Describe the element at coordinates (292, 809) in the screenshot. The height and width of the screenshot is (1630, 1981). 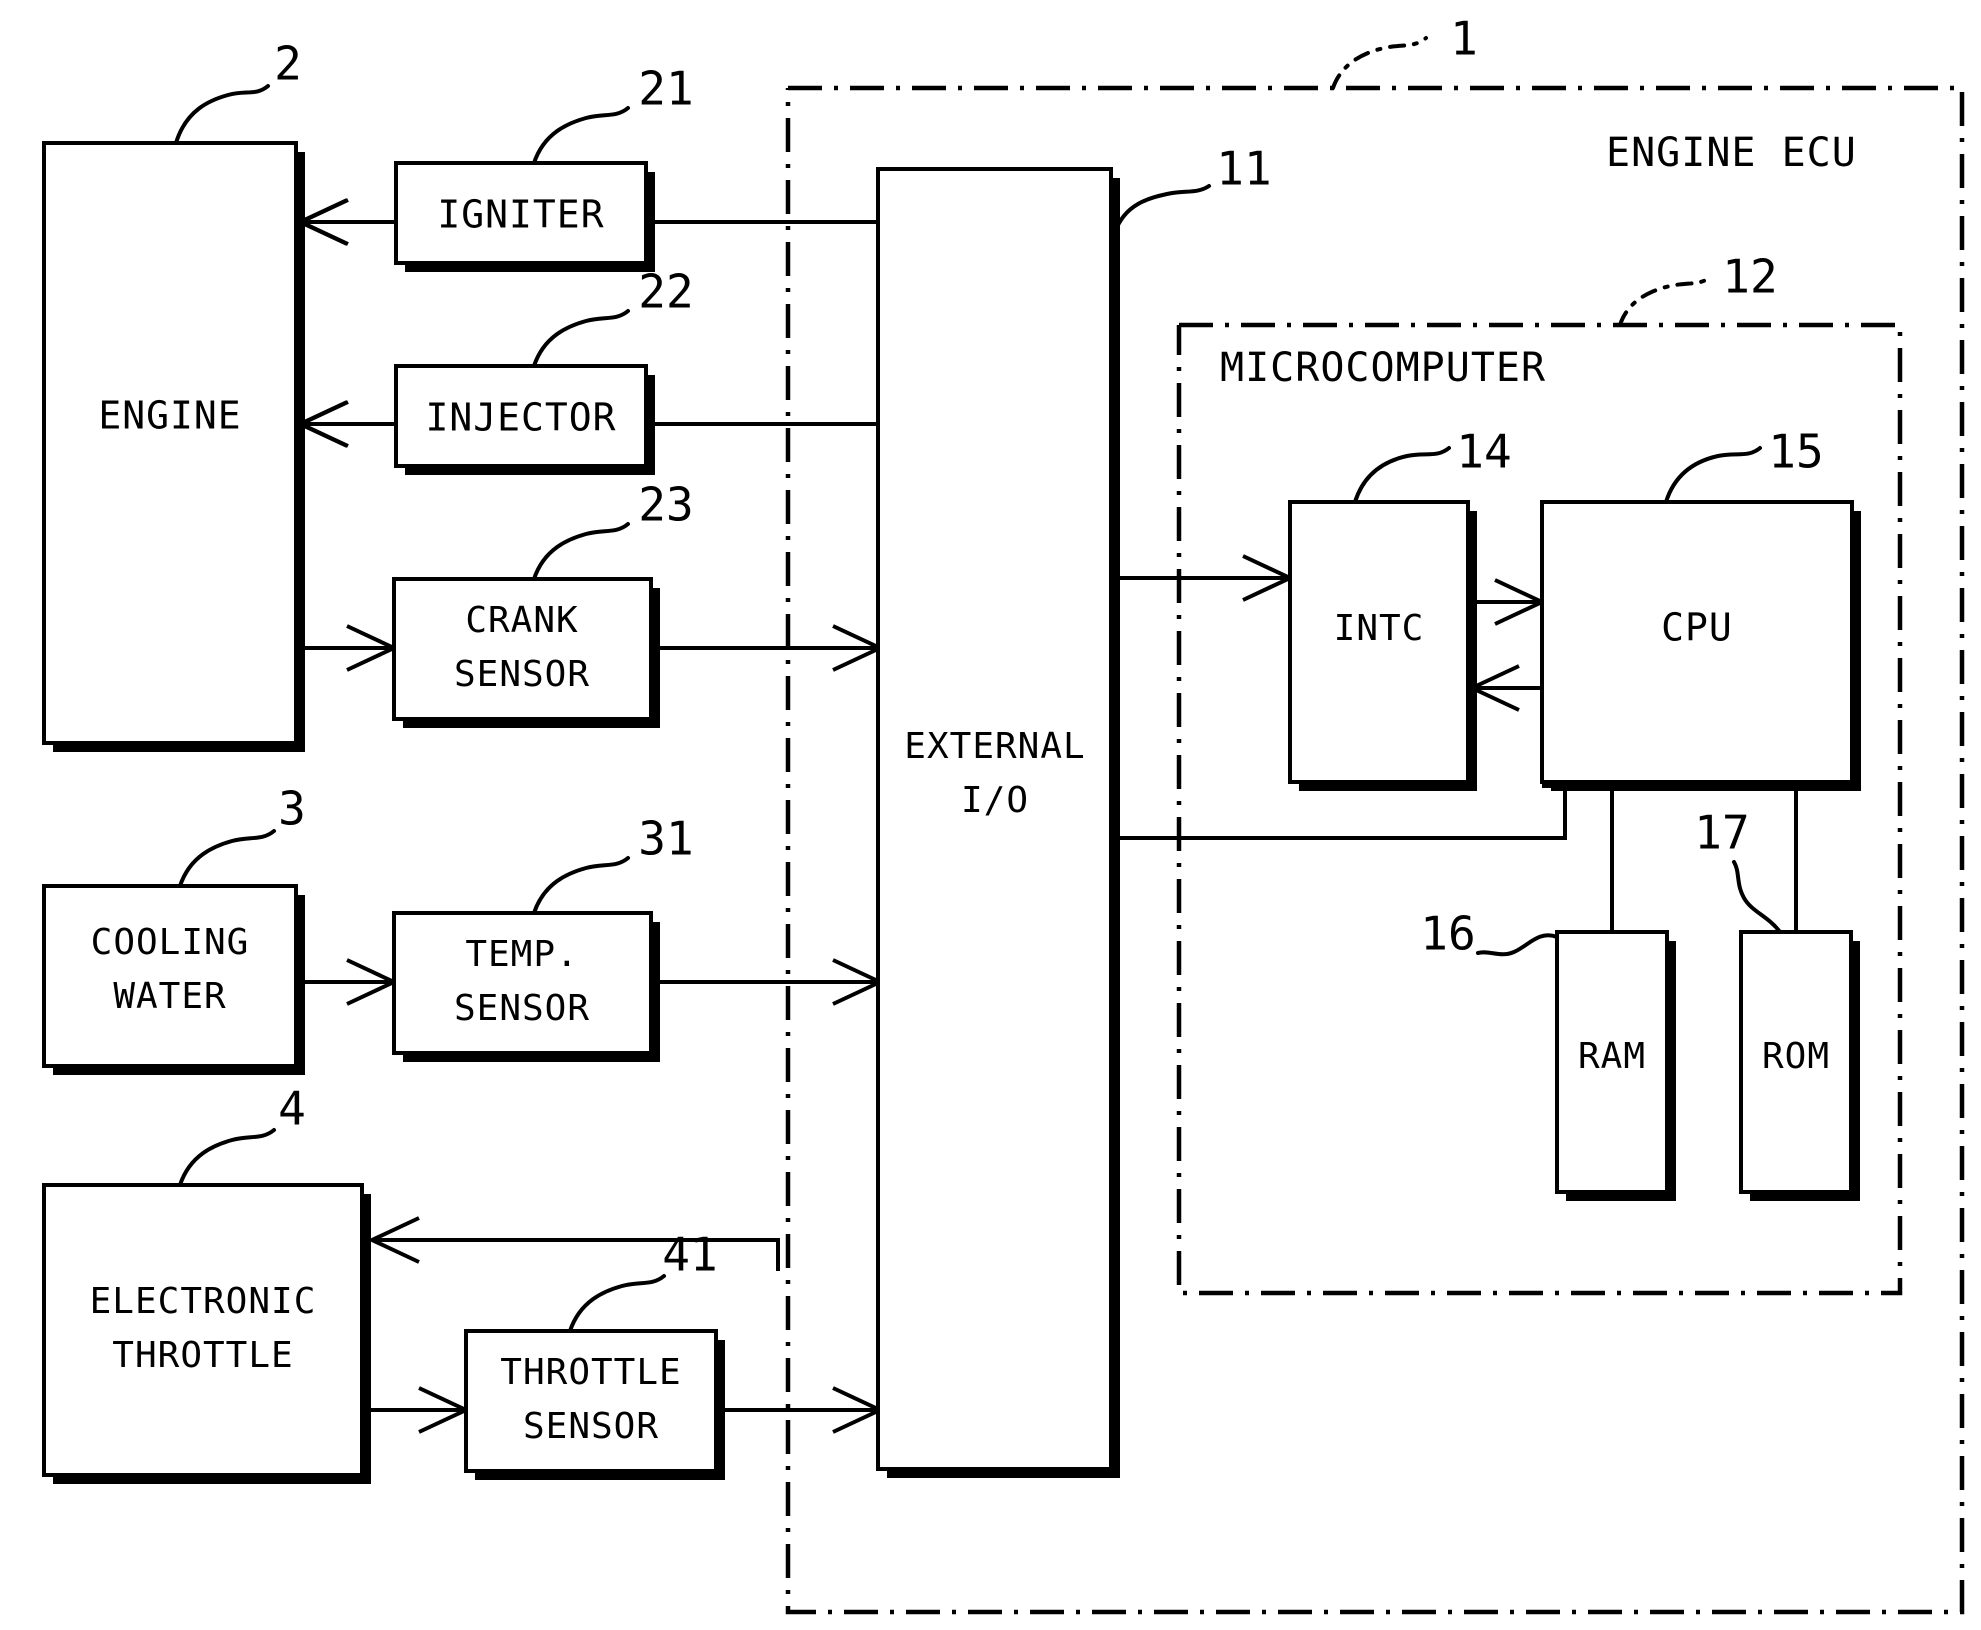
I see `ref-cooling-water: 3` at that location.